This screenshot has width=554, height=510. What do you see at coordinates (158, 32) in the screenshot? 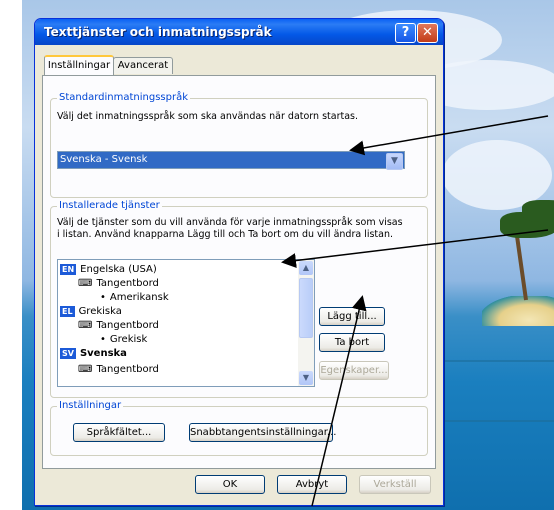
I see `window-title: Texttjänster och inmatningsspråk` at bounding box center [158, 32].